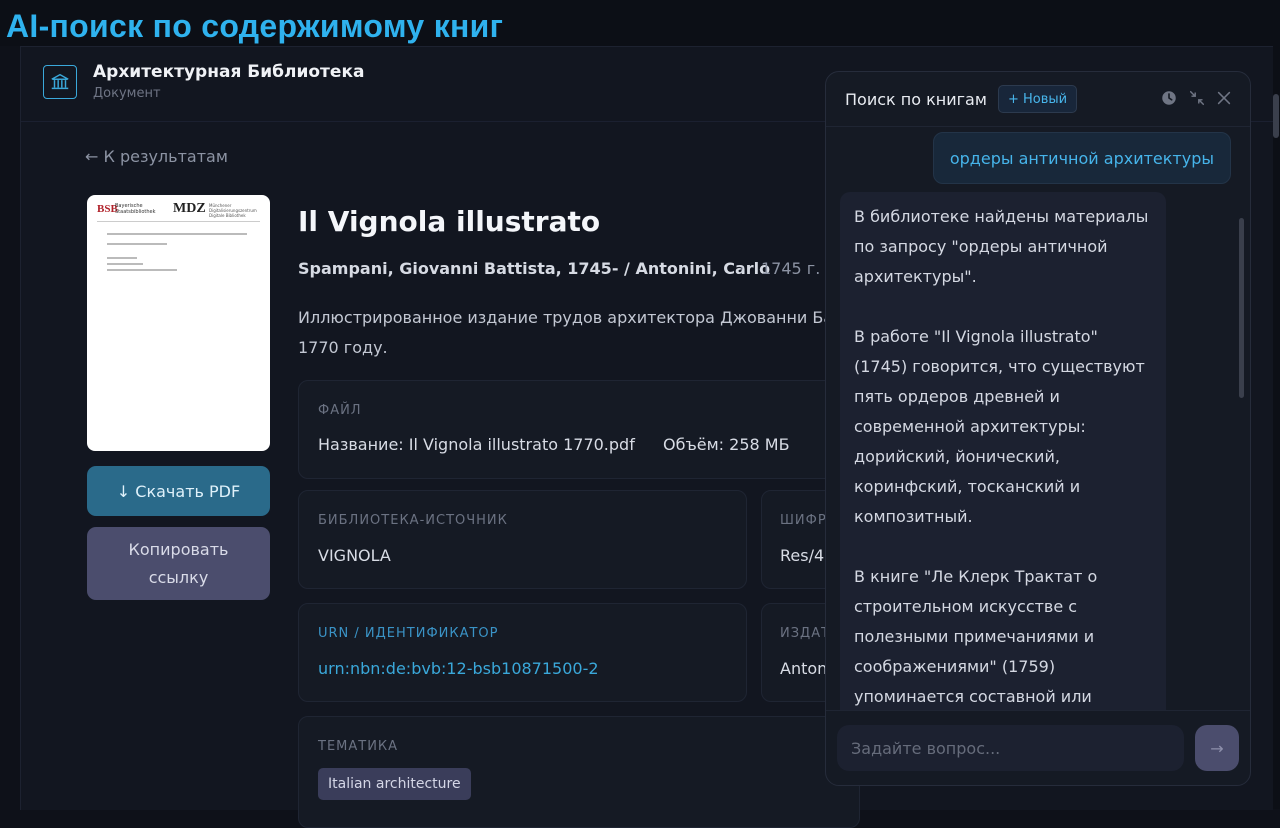 This screenshot has height=828, width=1280. What do you see at coordinates (802, 555) in the screenshot?
I see `shelfmark-value: Res/4` at bounding box center [802, 555].